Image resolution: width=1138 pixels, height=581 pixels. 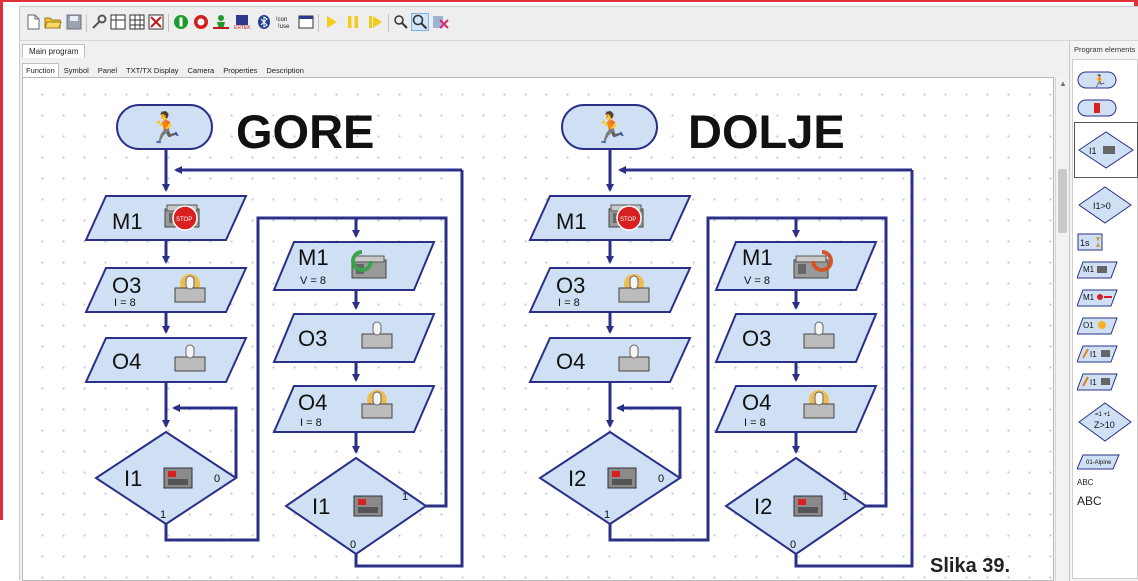 I want to click on tab-description: Description, so click(x=285, y=70).